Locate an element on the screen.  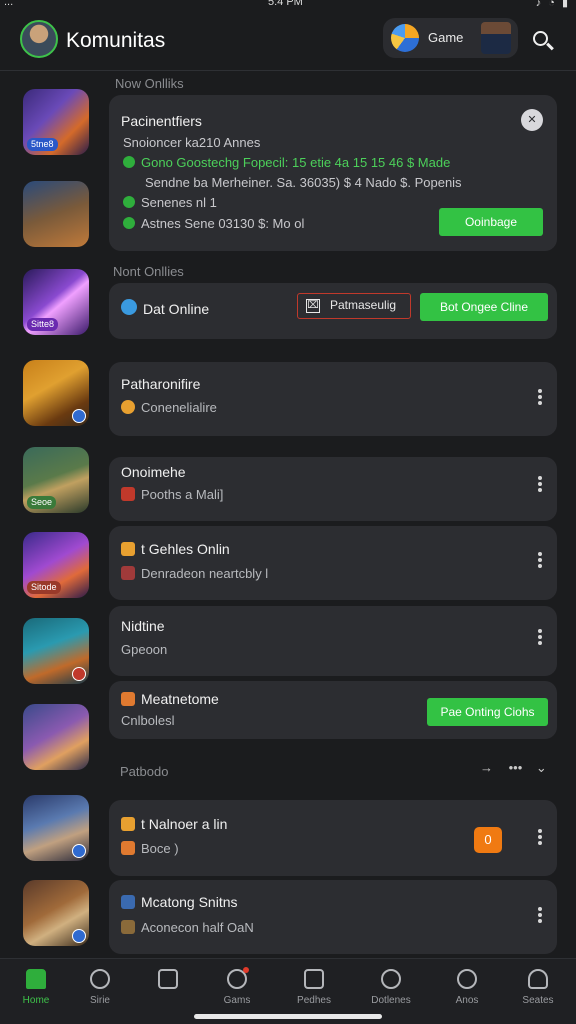
nav-home: Home is located at coordinates (36, 987).